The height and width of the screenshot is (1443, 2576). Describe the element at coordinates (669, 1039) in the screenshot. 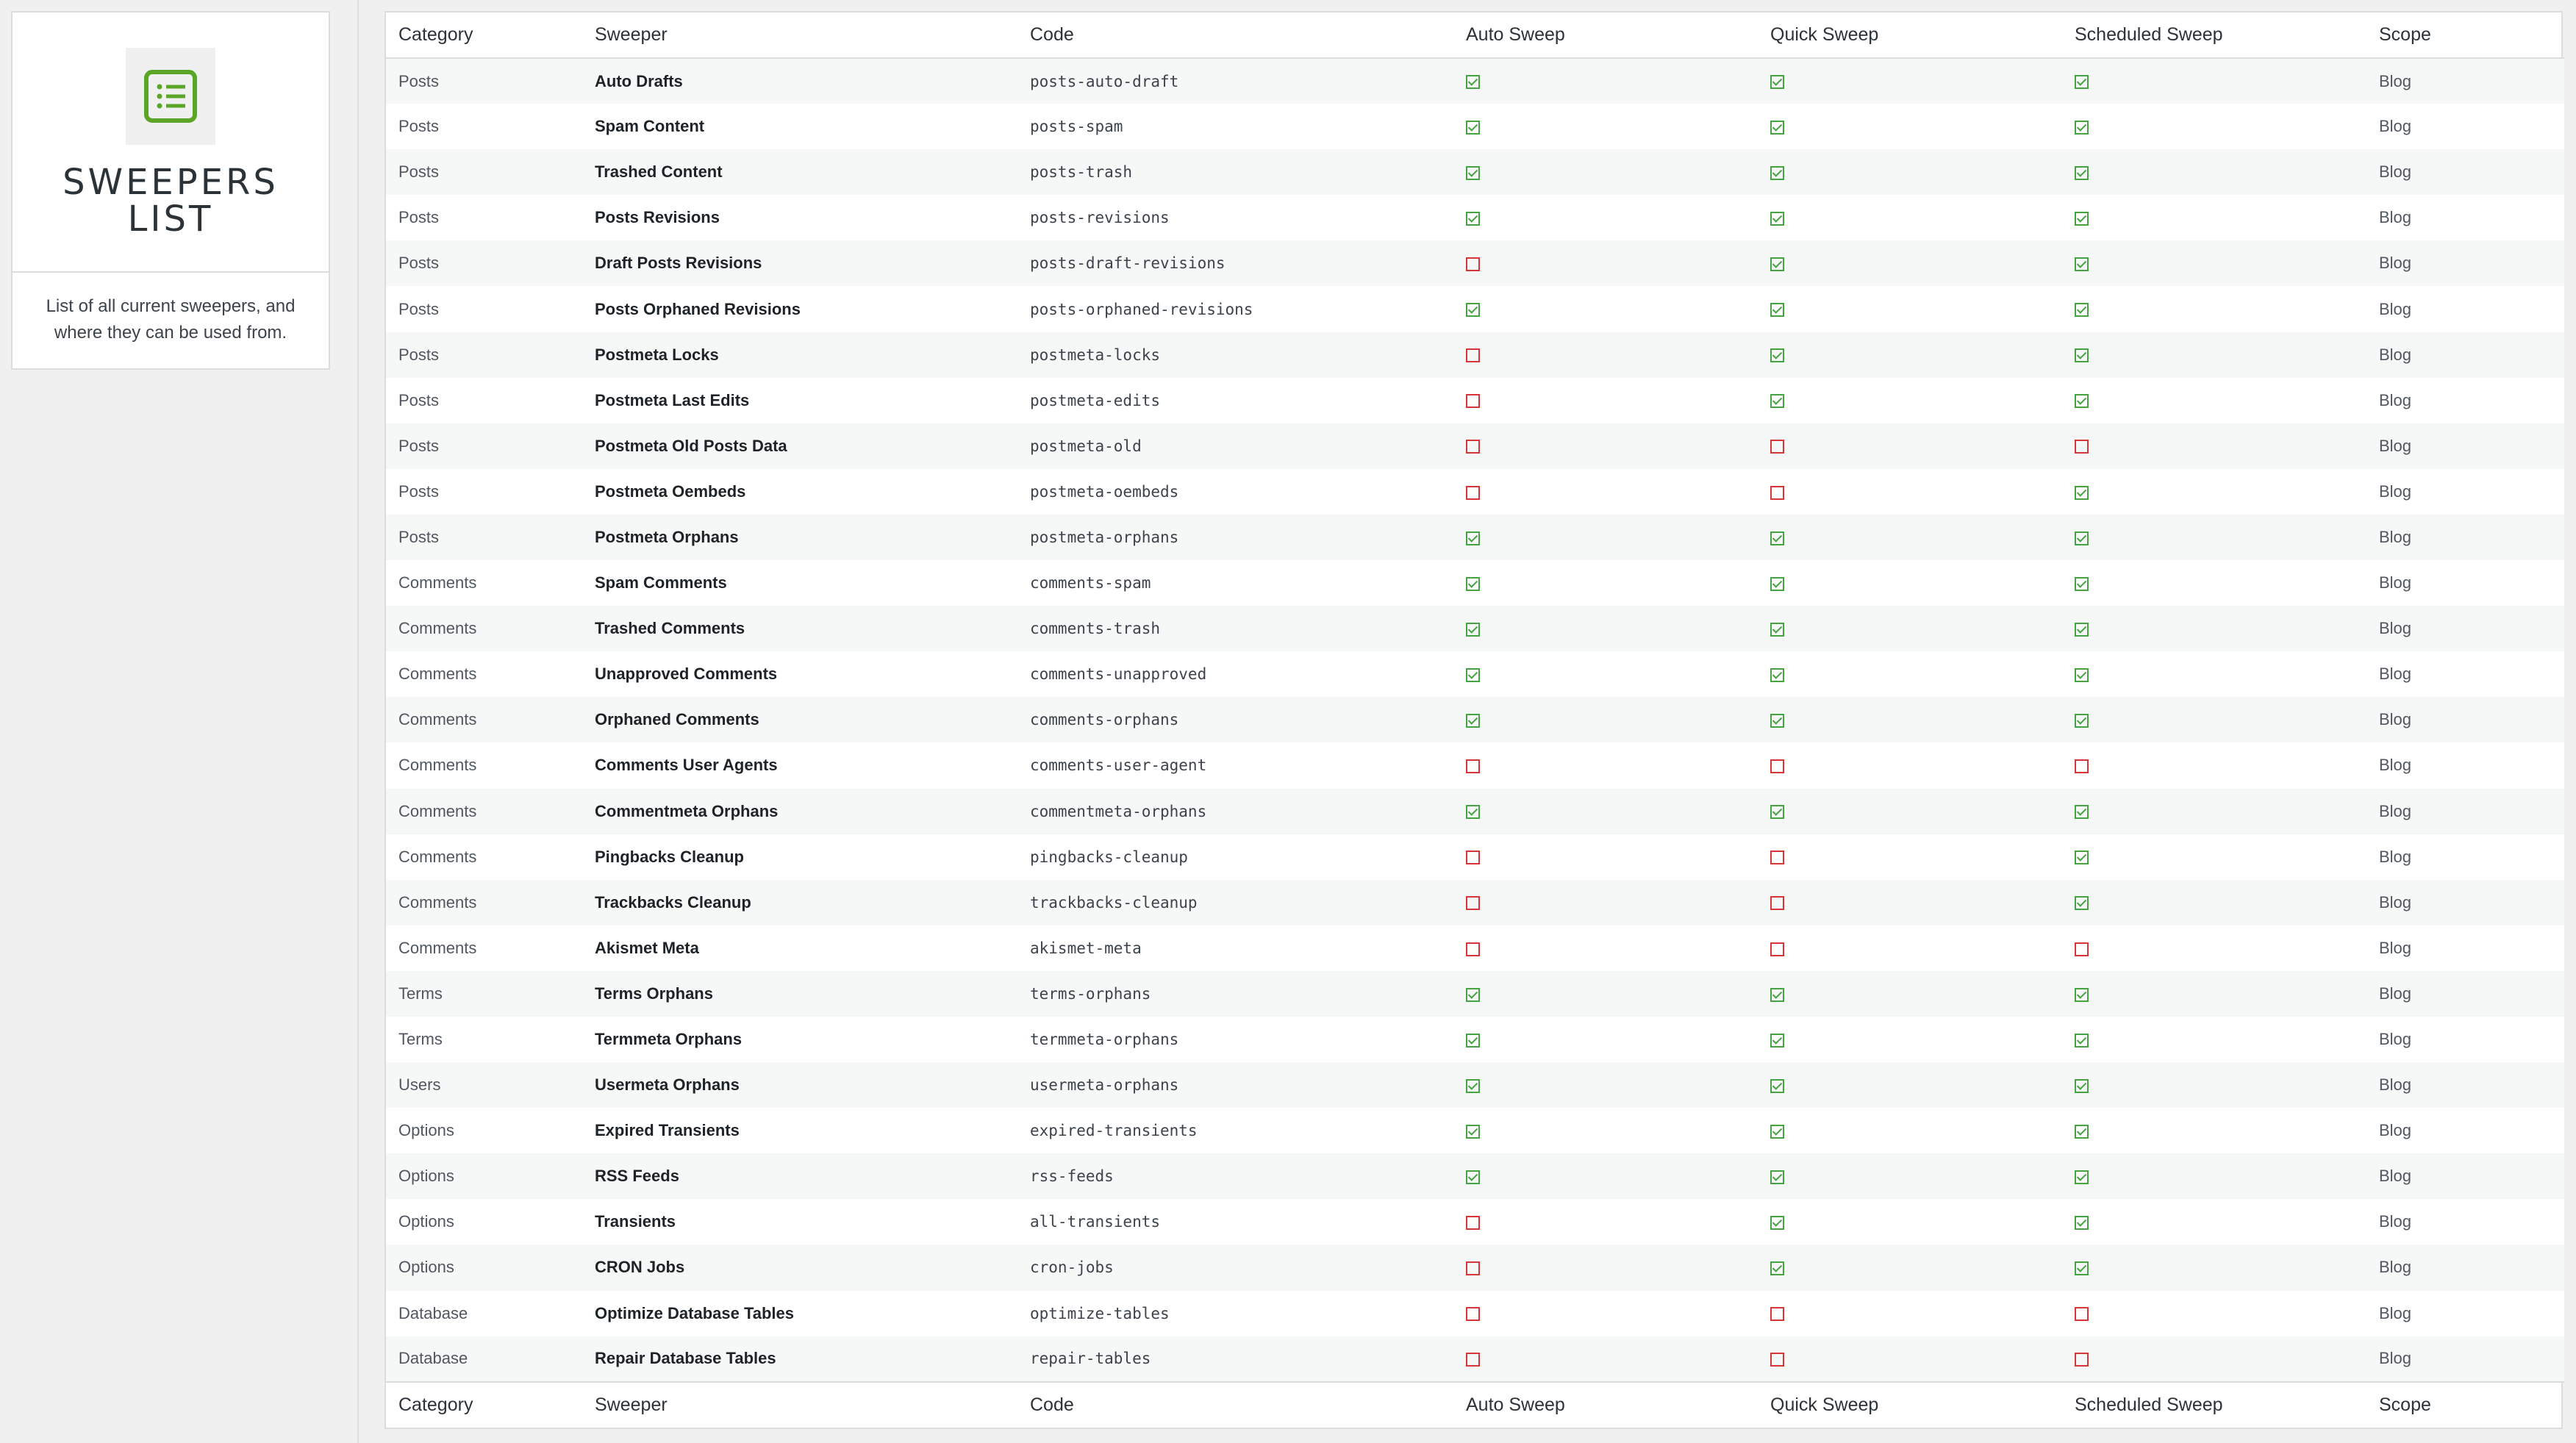

I see `sweeper-name-cell: Termmeta Orphans` at that location.